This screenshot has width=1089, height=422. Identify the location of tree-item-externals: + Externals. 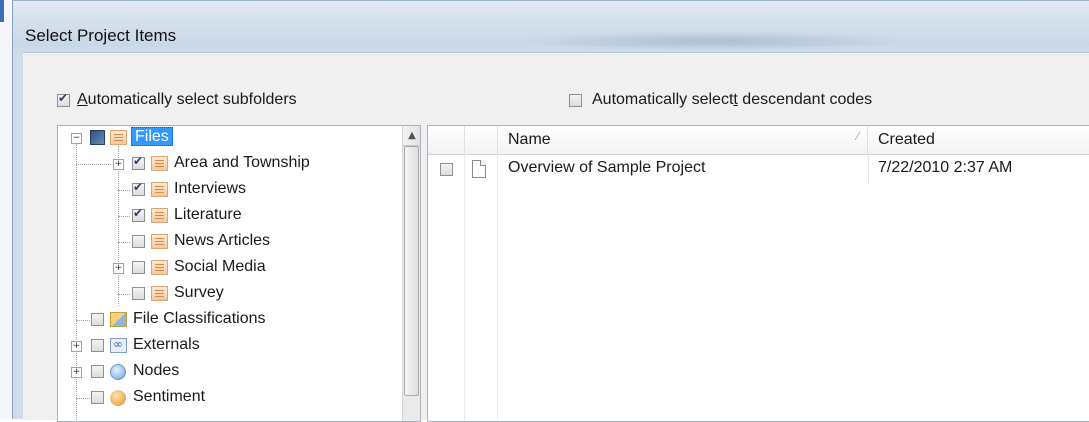
(228, 347).